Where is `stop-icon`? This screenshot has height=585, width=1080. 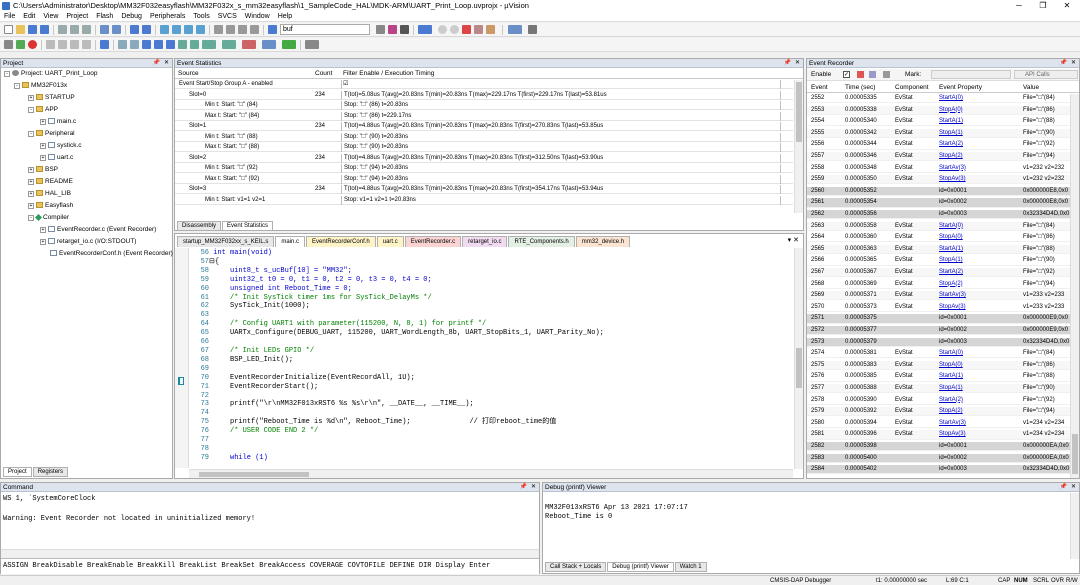 stop-icon is located at coordinates (32, 44).